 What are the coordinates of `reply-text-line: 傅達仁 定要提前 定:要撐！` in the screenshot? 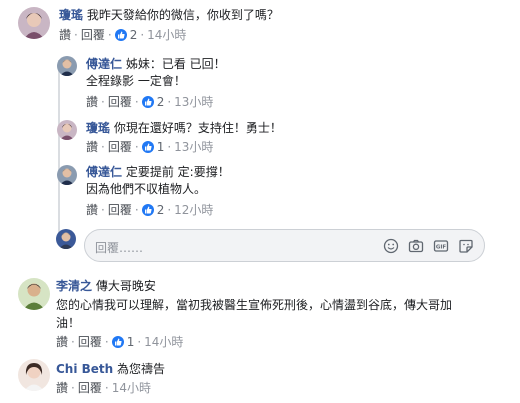 It's located at (158, 172).